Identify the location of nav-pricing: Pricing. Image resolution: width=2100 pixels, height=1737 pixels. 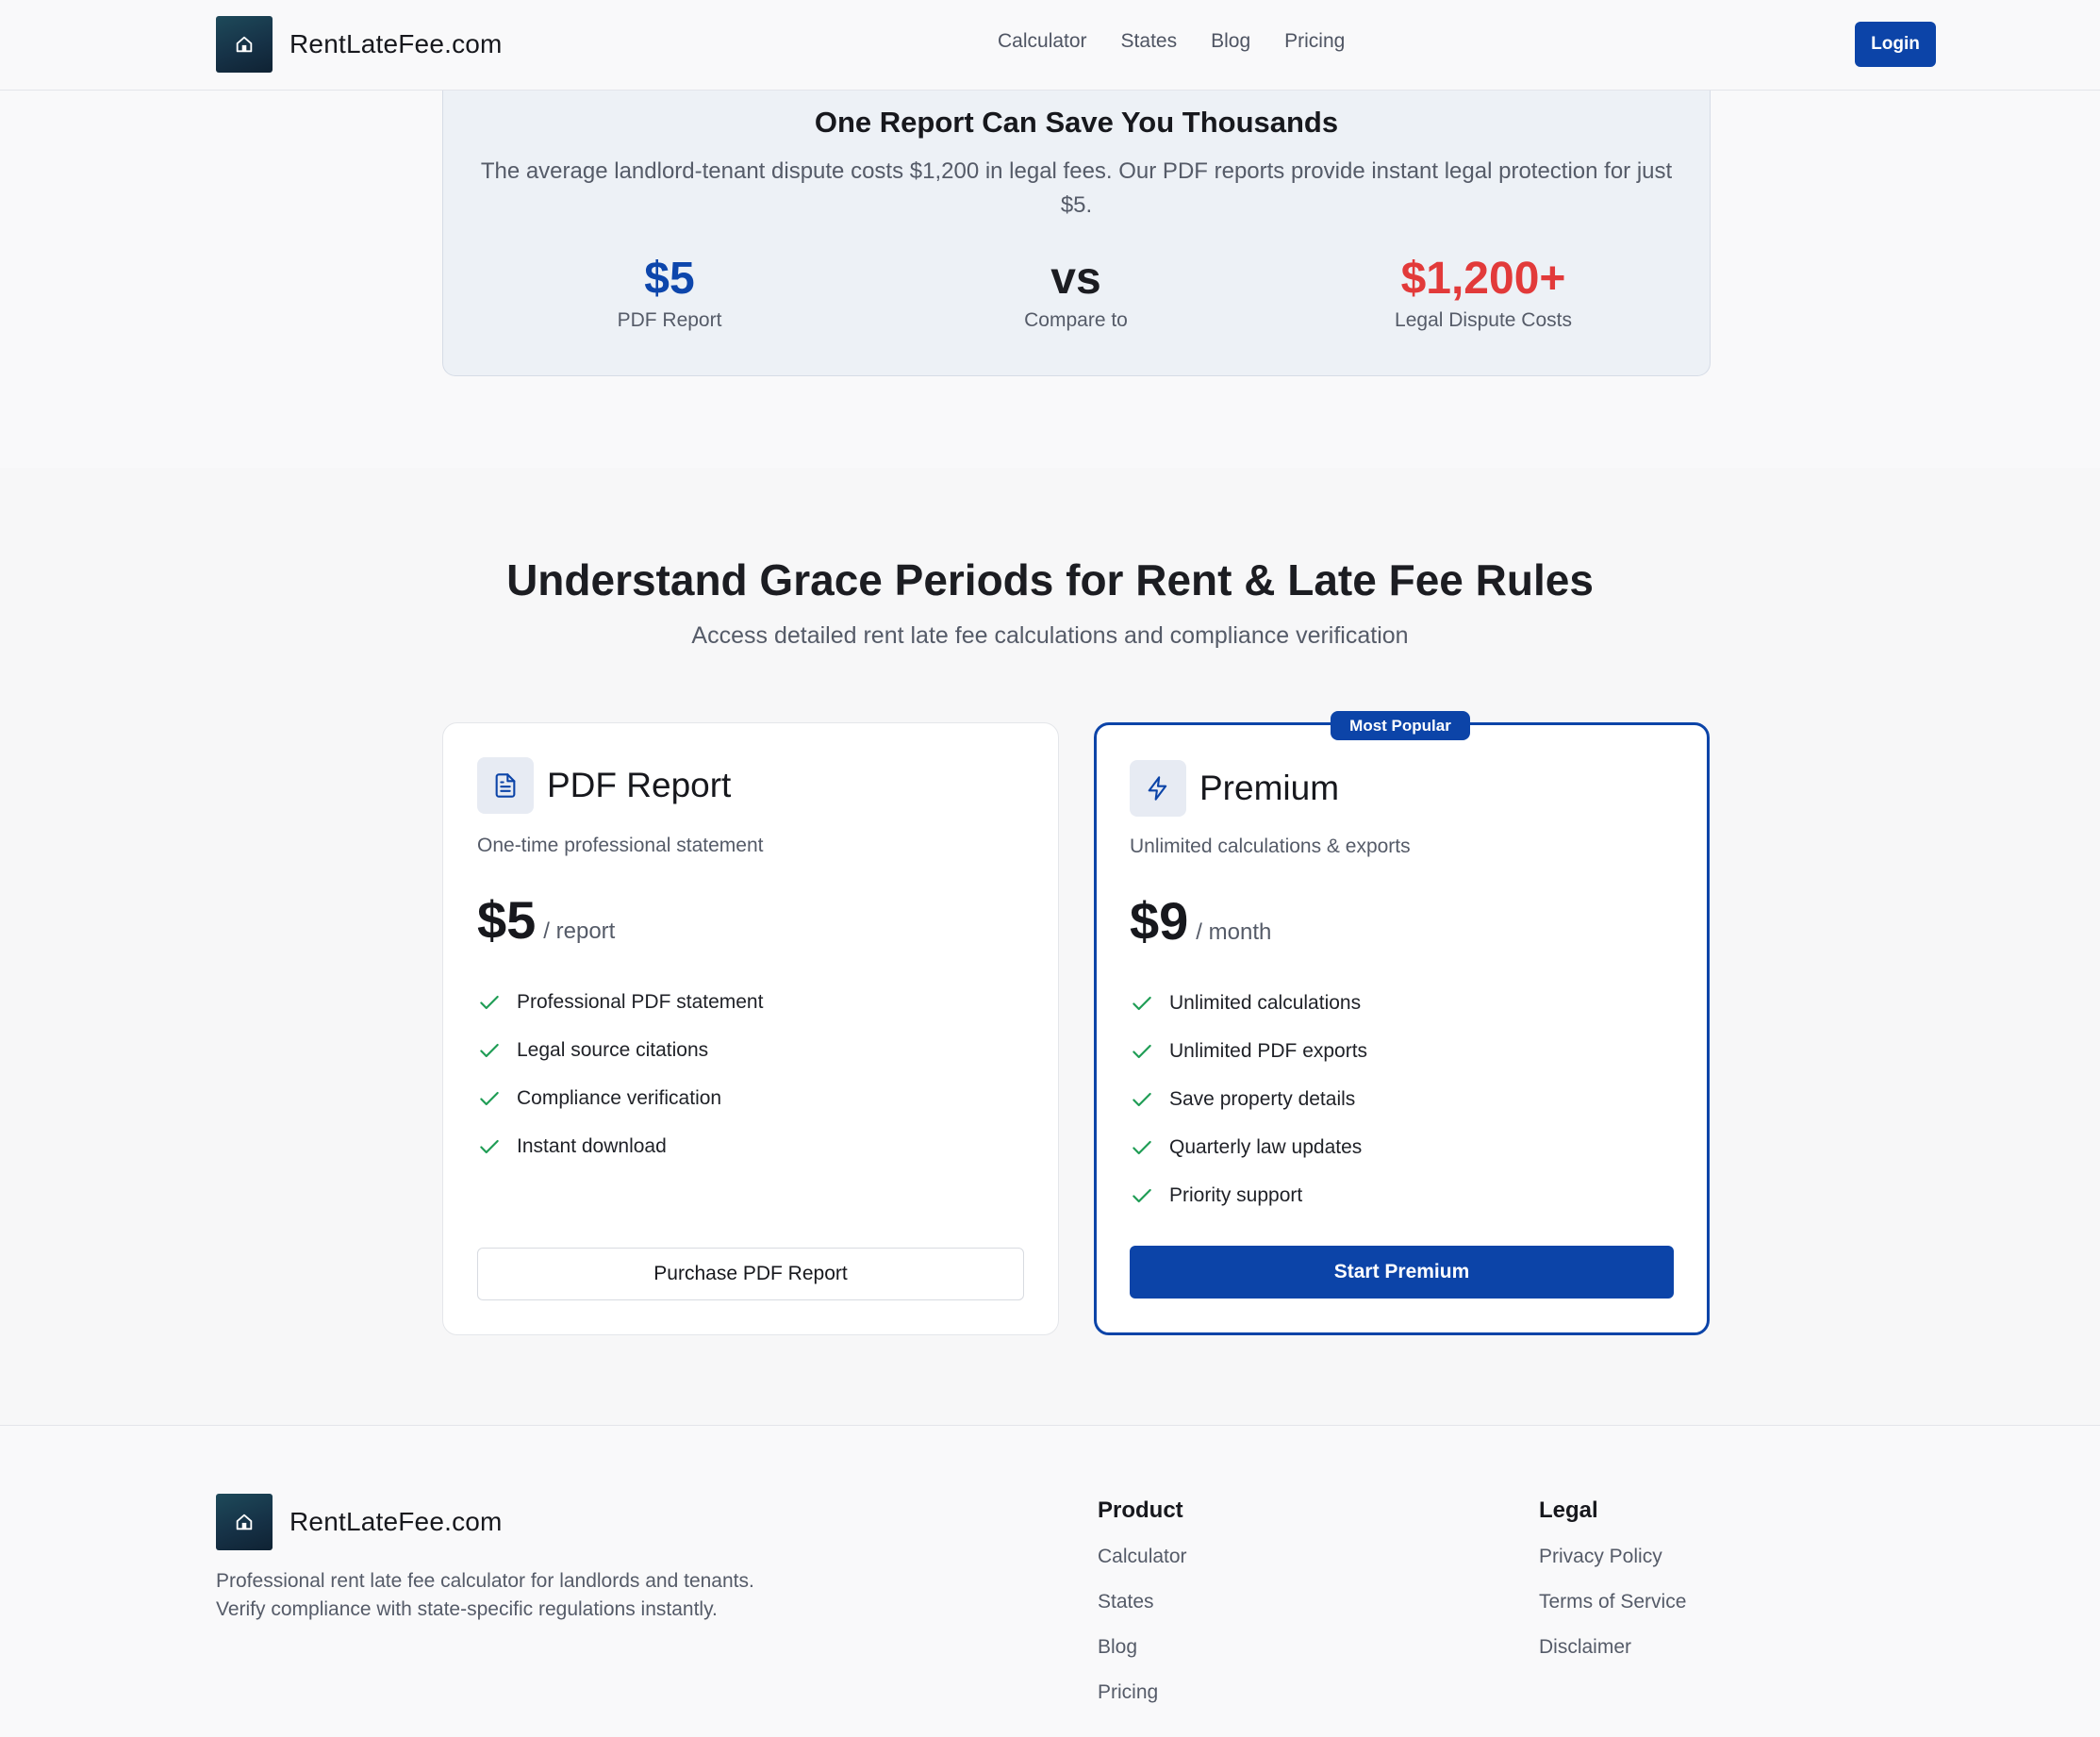
(1315, 41).